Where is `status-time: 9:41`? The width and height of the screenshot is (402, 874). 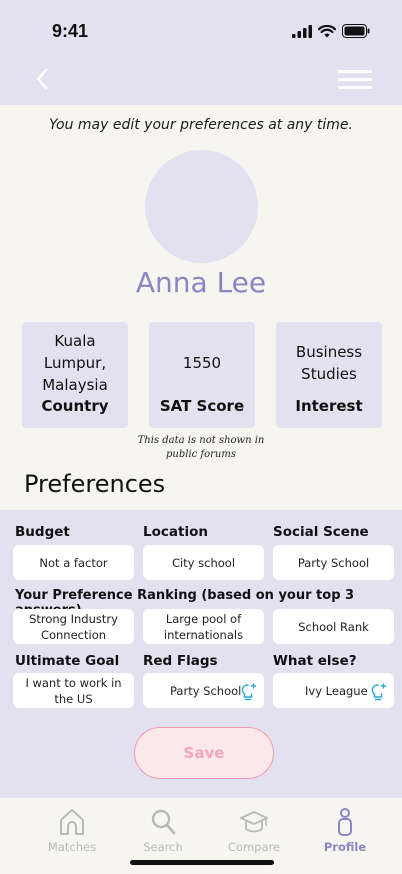 status-time: 9:41 is located at coordinates (70, 31).